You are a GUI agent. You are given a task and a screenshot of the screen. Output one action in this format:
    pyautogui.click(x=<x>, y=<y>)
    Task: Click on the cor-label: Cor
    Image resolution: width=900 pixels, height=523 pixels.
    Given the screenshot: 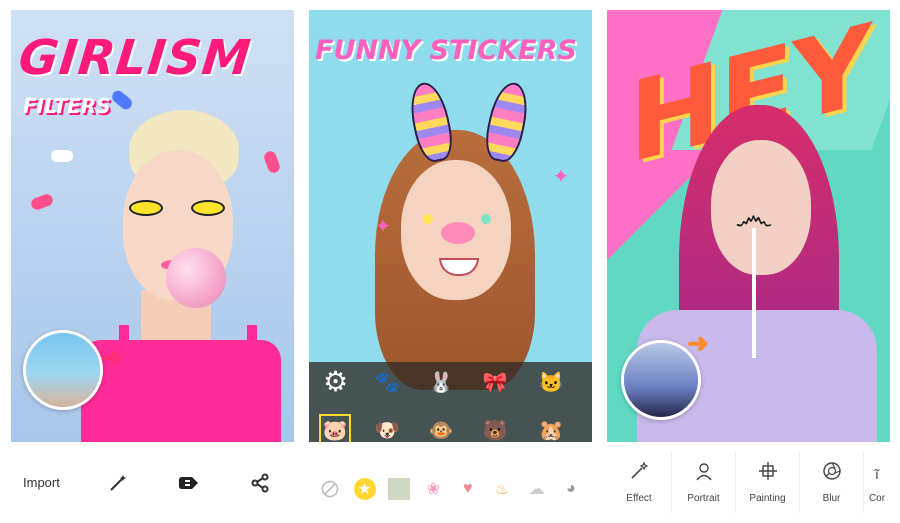 What is the action you would take?
    pyautogui.click(x=877, y=498)
    